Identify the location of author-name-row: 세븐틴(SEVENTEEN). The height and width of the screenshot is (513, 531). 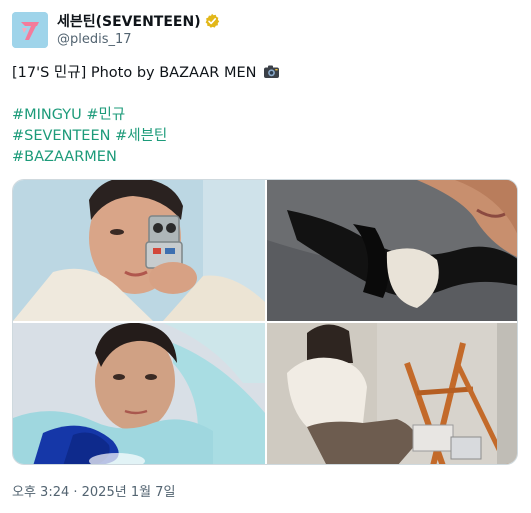
(138, 21).